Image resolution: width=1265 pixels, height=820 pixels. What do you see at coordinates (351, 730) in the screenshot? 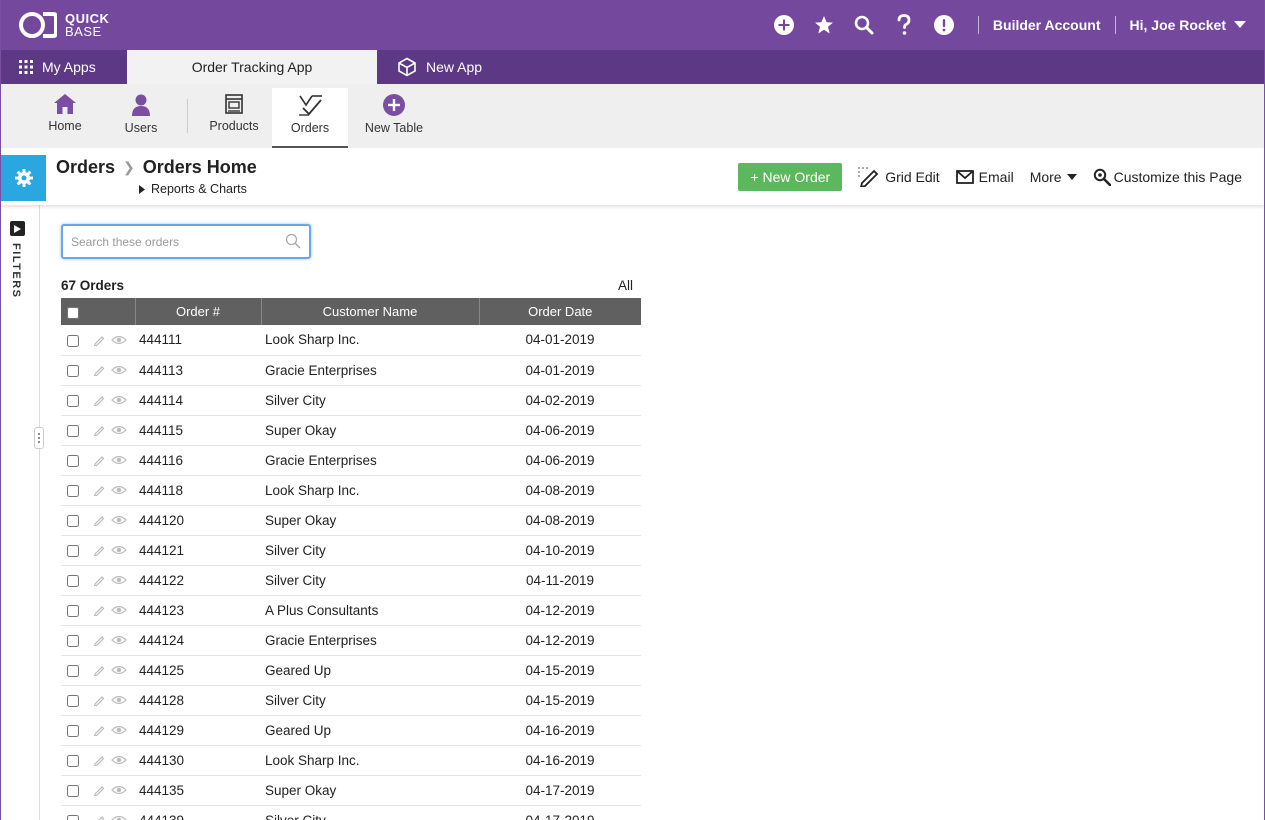
I see `table-row: 444129 Geared Up 04-16-2019` at bounding box center [351, 730].